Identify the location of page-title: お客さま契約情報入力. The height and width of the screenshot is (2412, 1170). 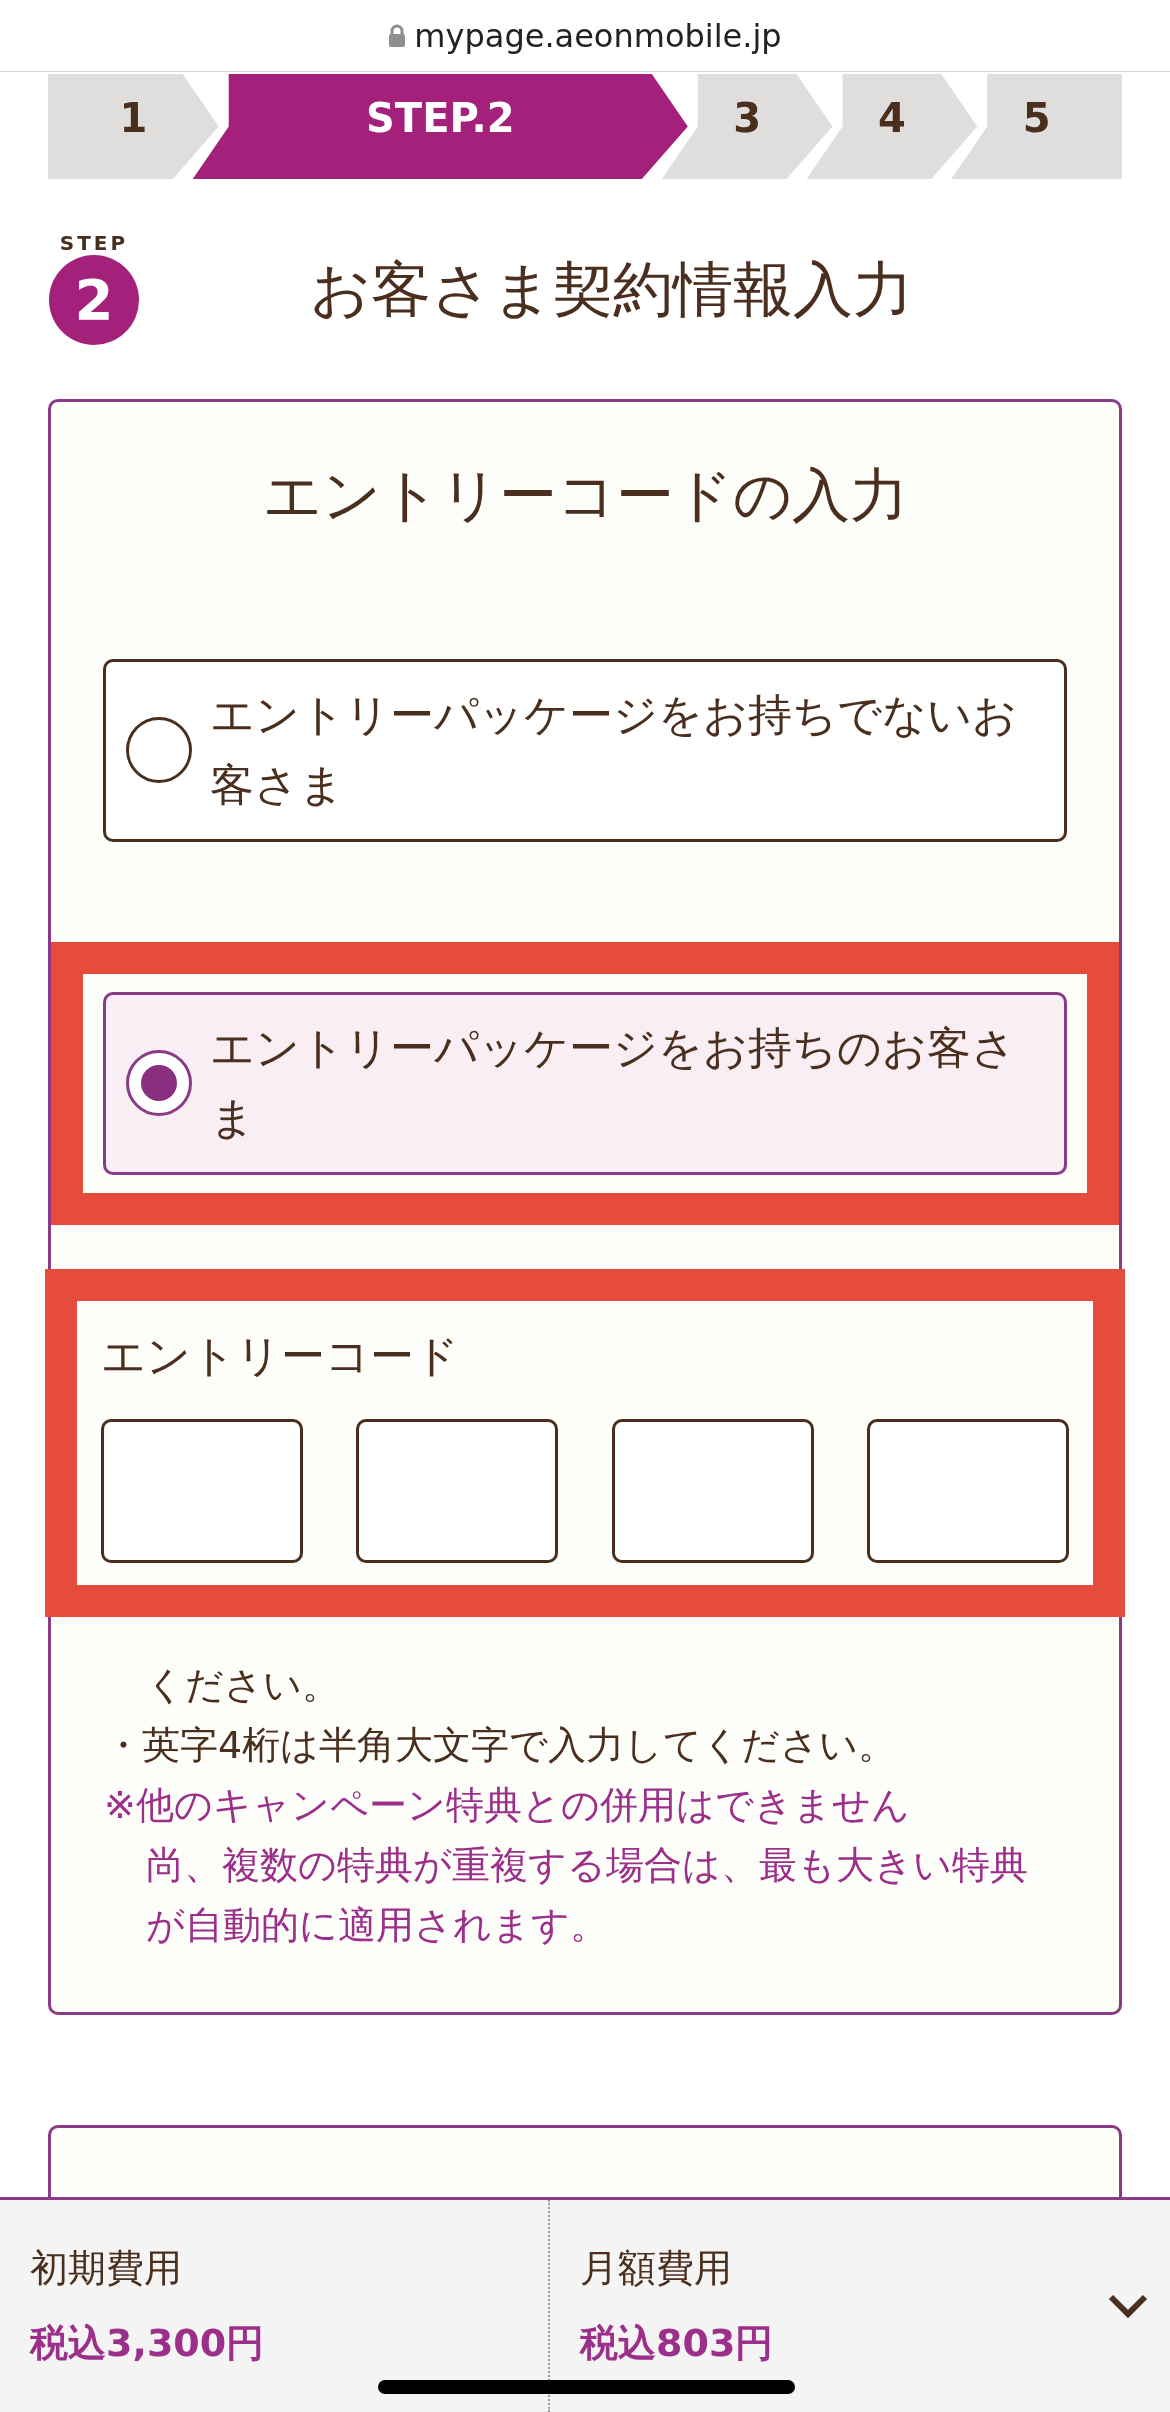
(611, 289).